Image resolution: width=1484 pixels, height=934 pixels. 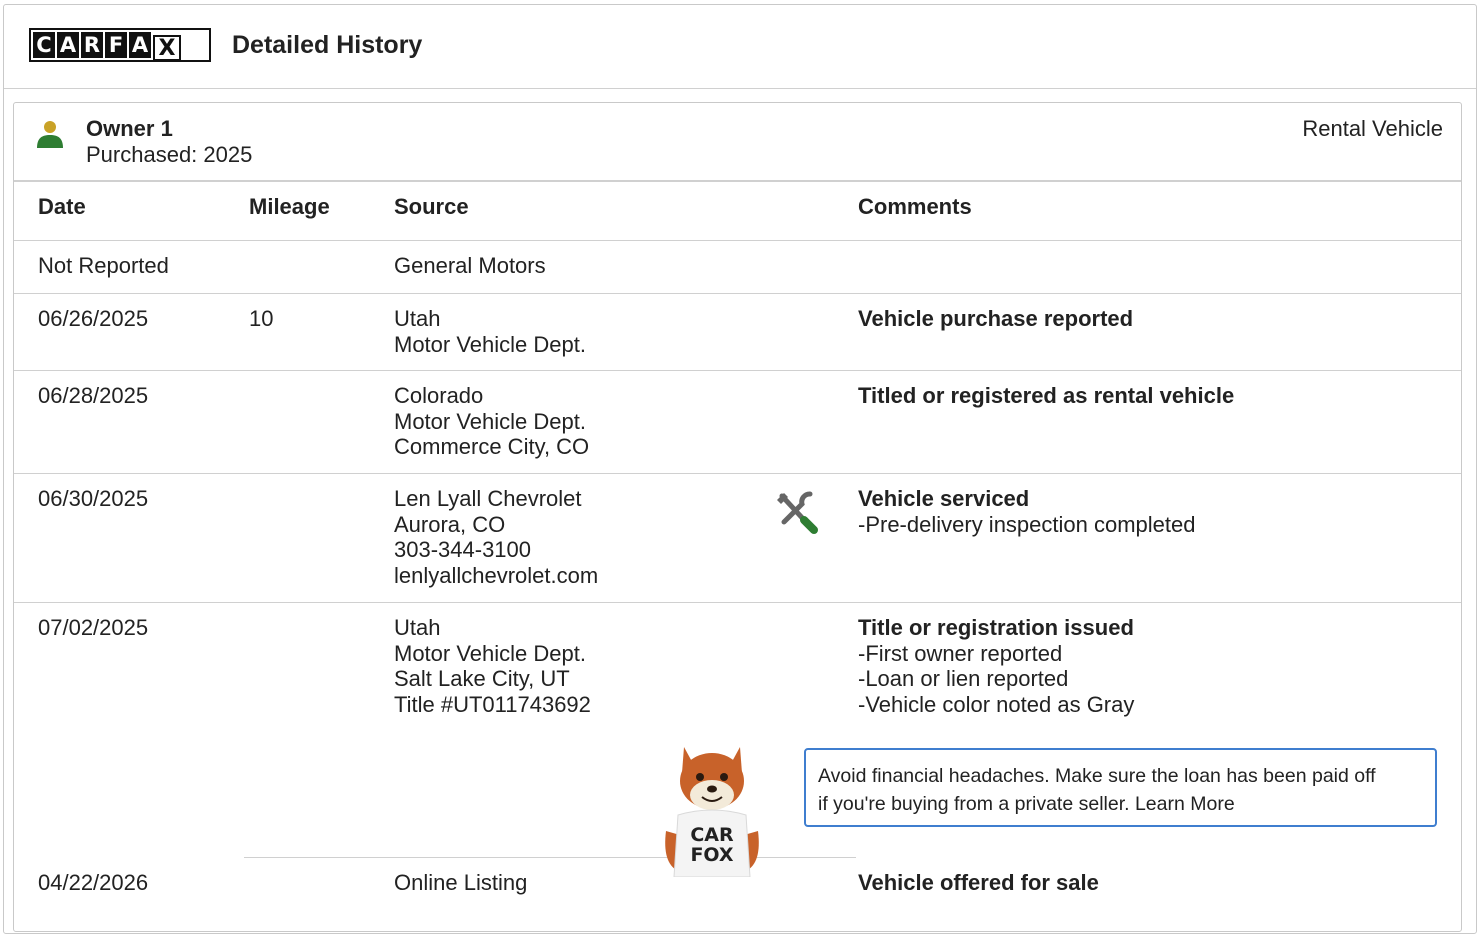 What do you see at coordinates (737, 211) in the screenshot?
I see `table-header: Date Mileage Source Comments` at bounding box center [737, 211].